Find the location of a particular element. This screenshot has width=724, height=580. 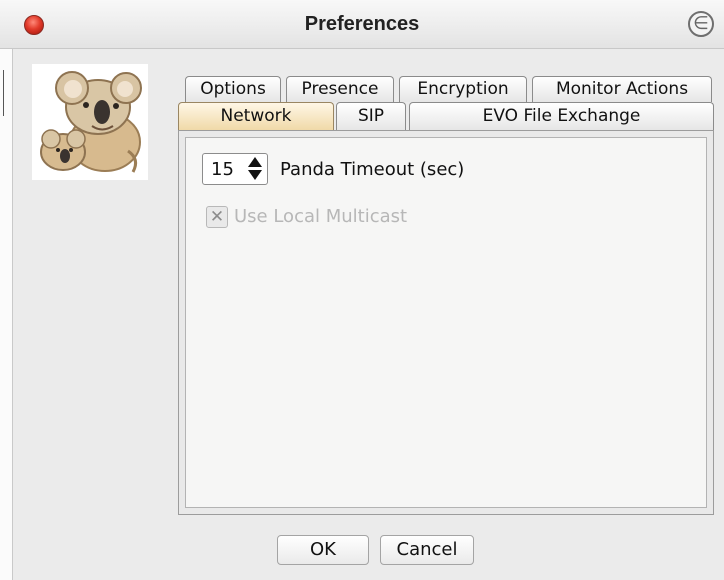

left-window-edge is located at coordinates (6, 314).